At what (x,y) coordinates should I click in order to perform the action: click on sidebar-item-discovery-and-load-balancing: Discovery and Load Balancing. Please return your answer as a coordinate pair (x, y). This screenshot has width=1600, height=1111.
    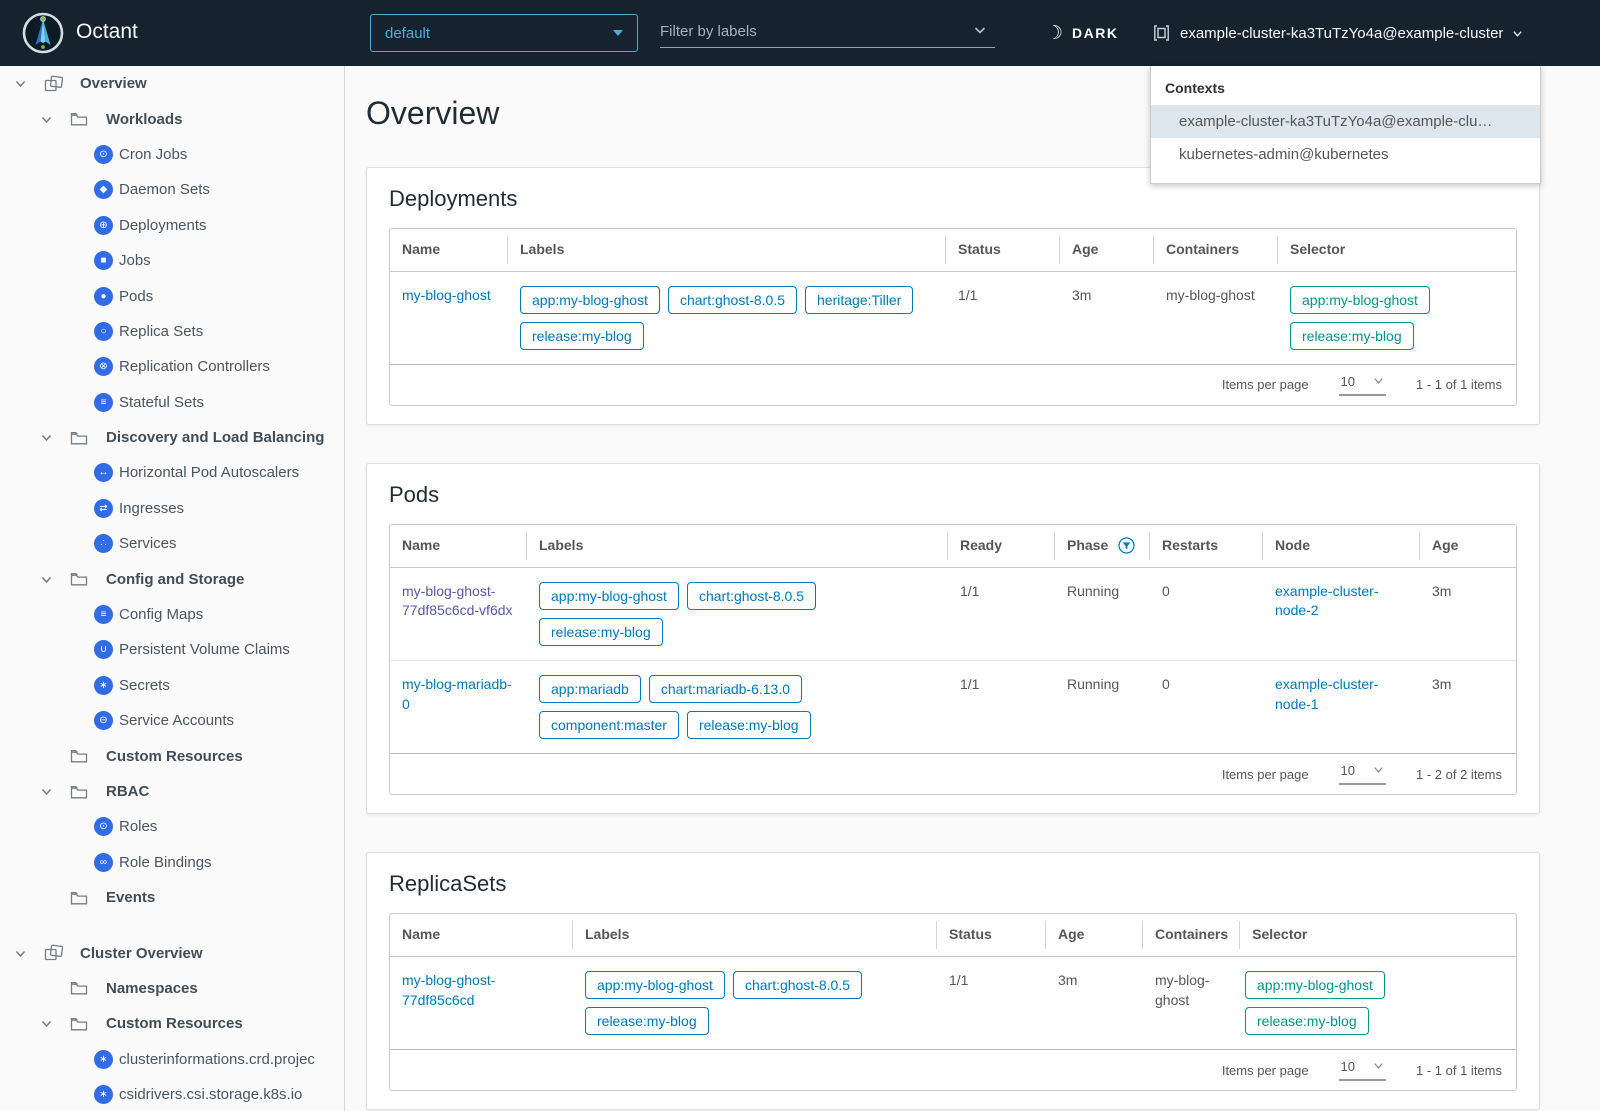
    Looking at the image, I should click on (172, 437).